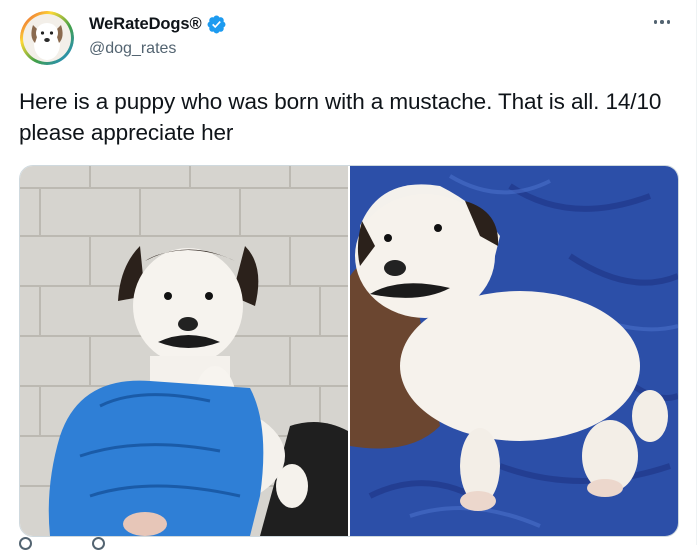  I want to click on author-name-row: WeRateDogs®, so click(158, 24).